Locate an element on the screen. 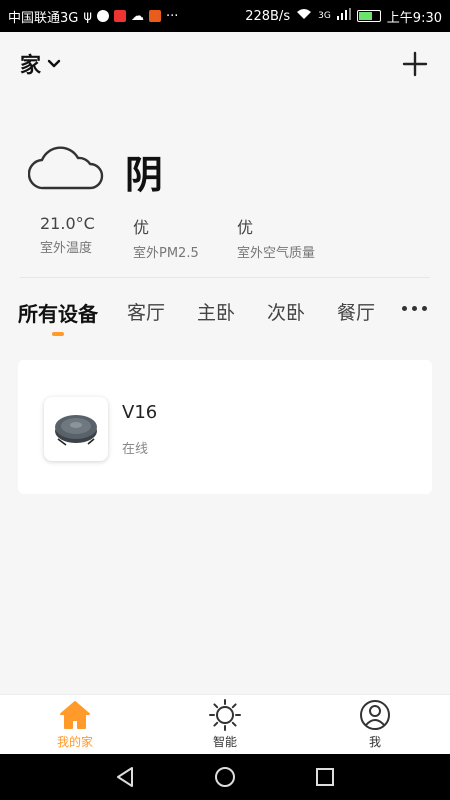 This screenshot has height=800, width=450. nav-me: 我 is located at coordinates (375, 724).